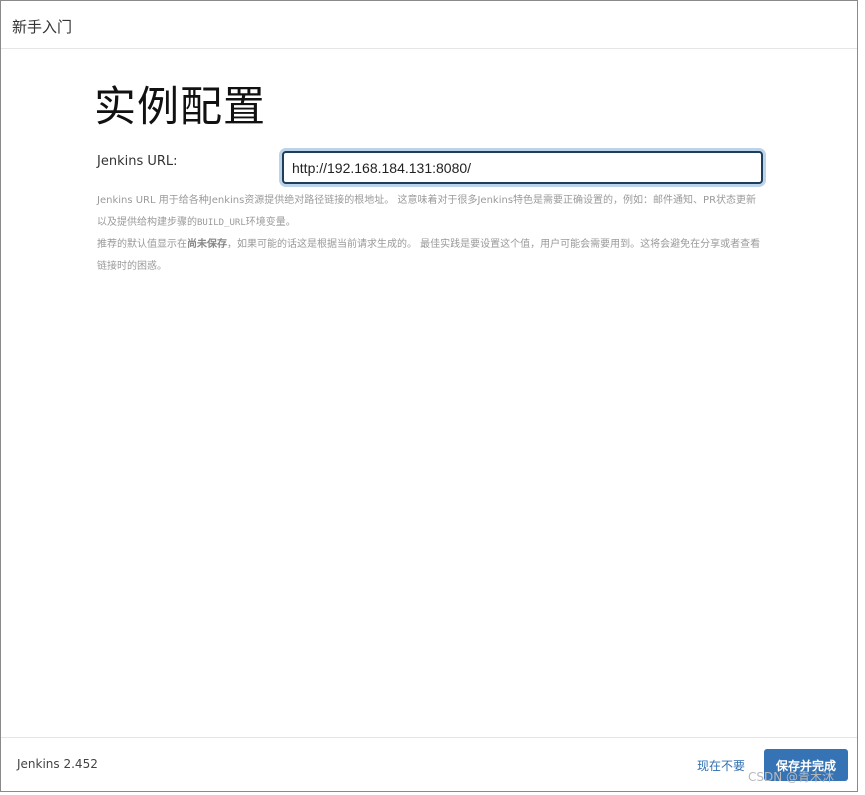  I want to click on dialog-header: 新手入门, so click(429, 25).